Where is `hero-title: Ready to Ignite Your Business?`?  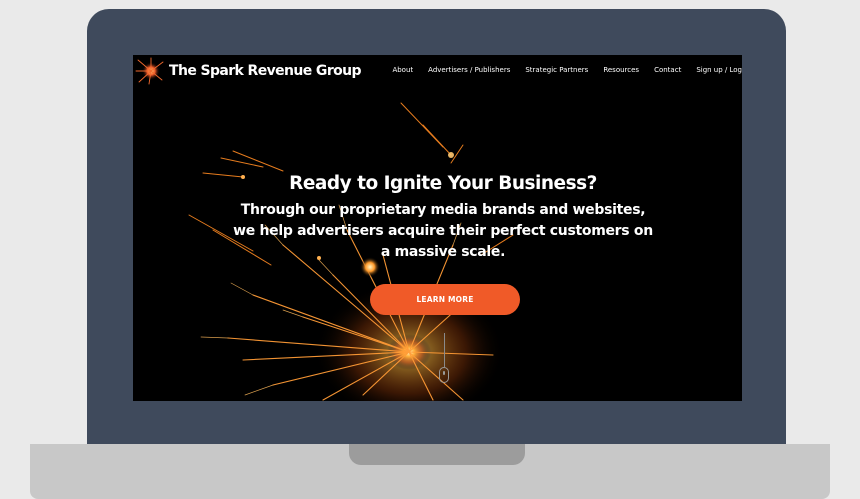 hero-title: Ready to Ignite Your Business? is located at coordinates (443, 183).